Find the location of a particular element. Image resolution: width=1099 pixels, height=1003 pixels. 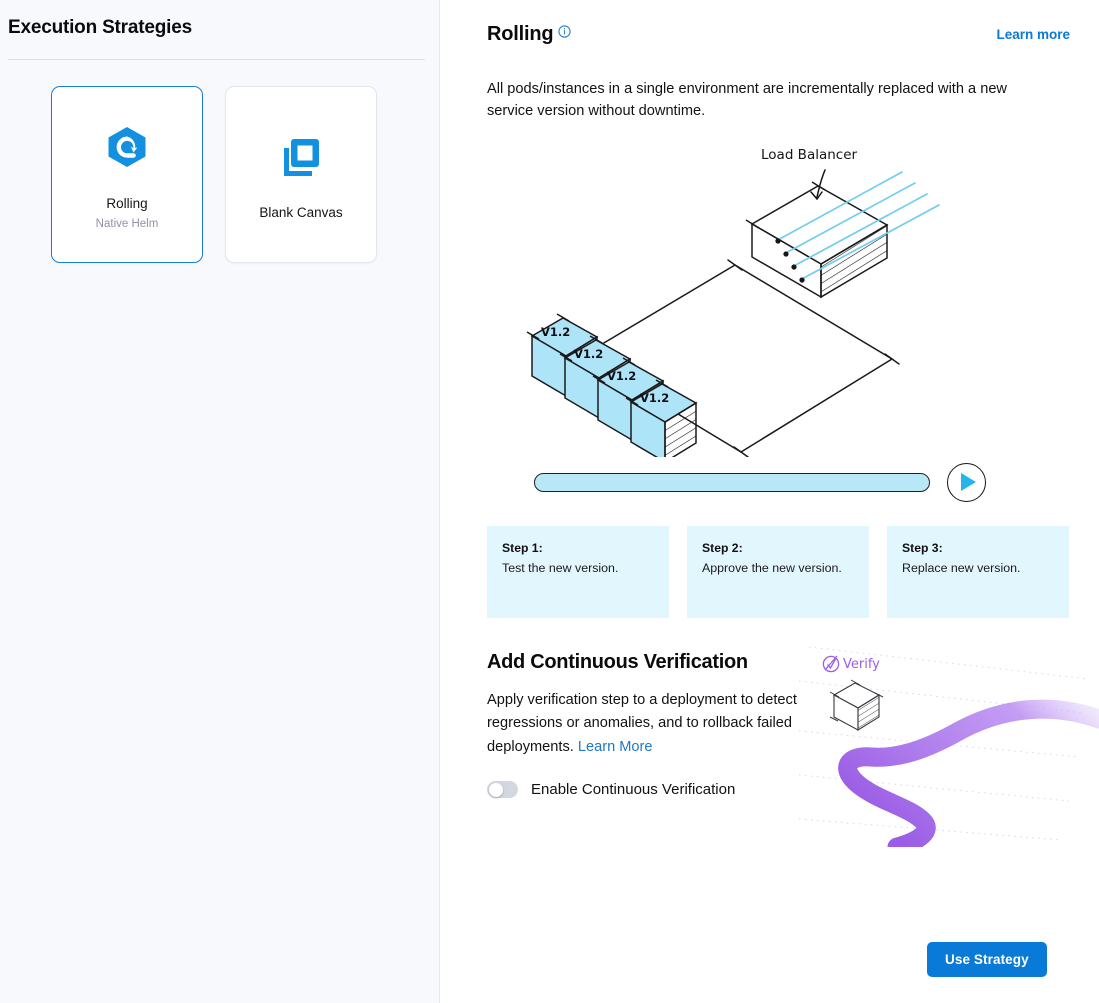

step-text: Approve the new version. is located at coordinates (772, 567).